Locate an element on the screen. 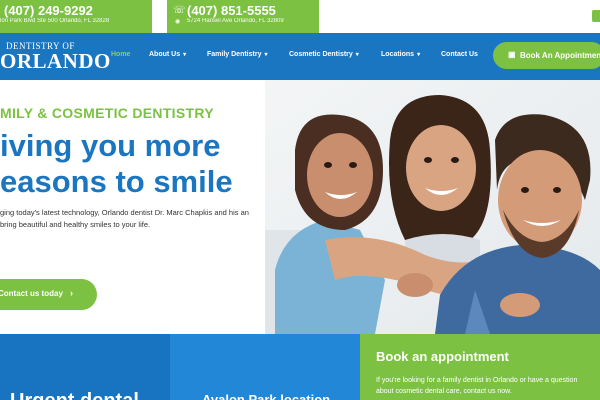 This screenshot has height=400, width=600. nav-about: About Us ▾ is located at coordinates (167, 54).